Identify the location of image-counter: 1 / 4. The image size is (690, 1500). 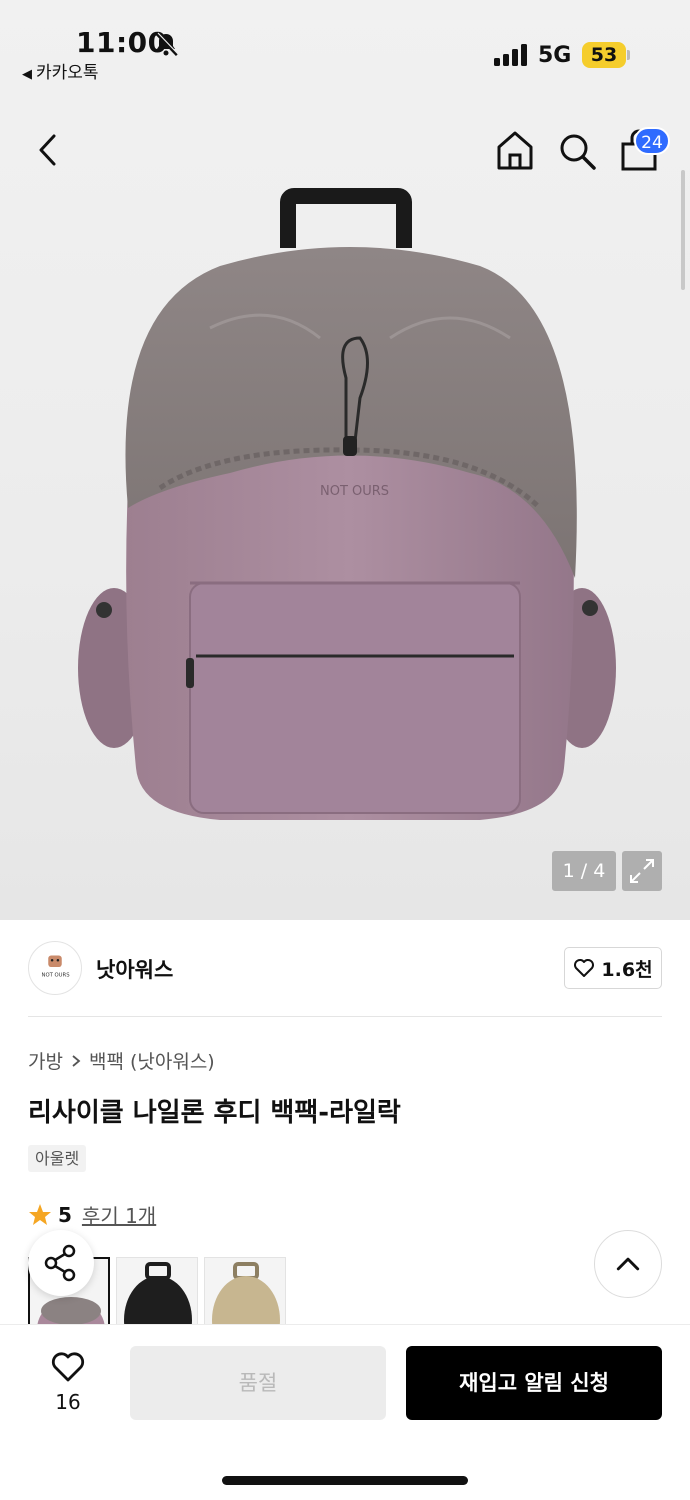
(584, 871).